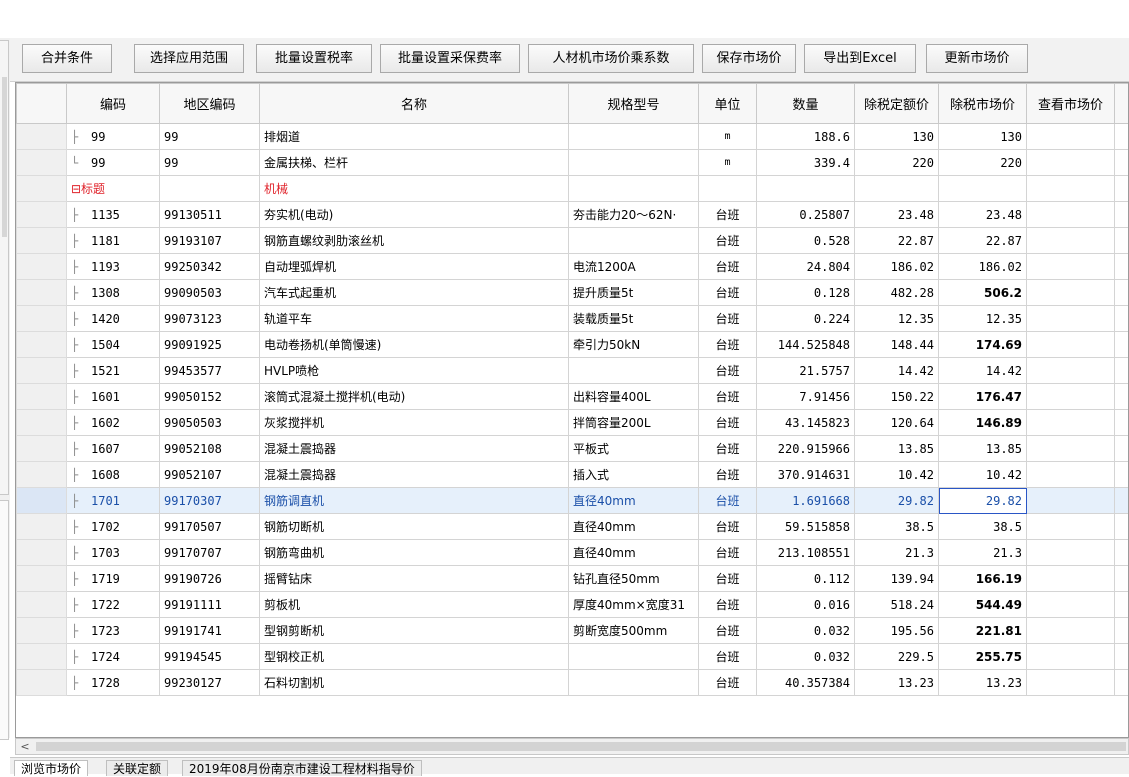 The width and height of the screenshot is (1129, 777). What do you see at coordinates (806, 449) in the screenshot?
I see `quantity-cell: 220.915966` at bounding box center [806, 449].